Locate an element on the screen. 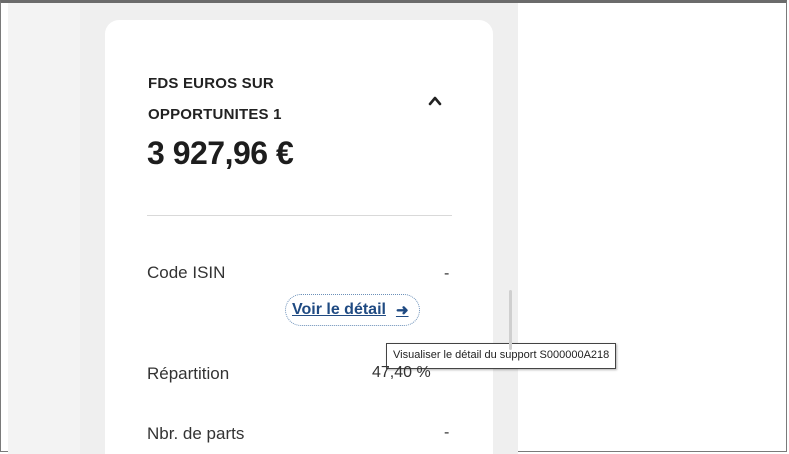 This screenshot has width=789, height=454. chevron-up-icon is located at coordinates (435, 101).